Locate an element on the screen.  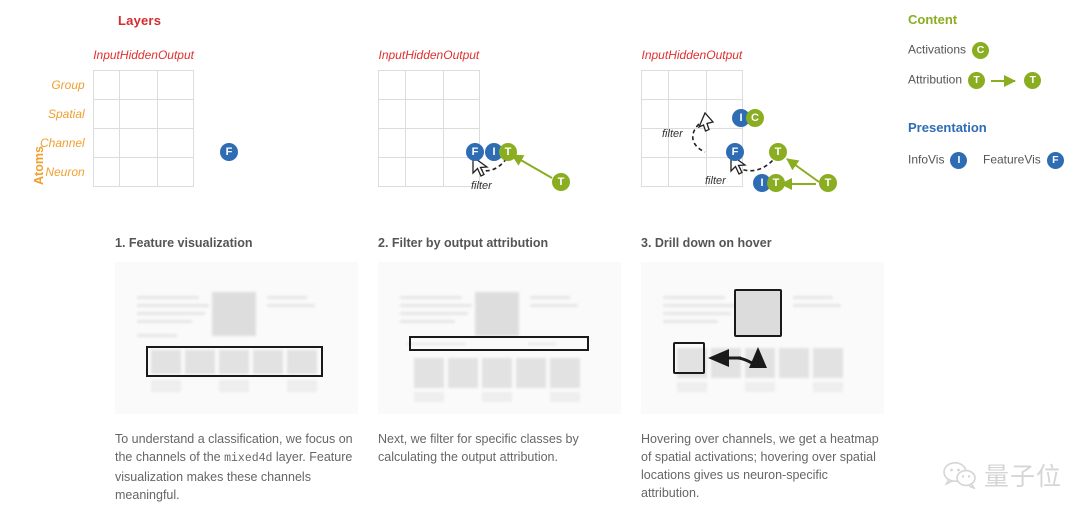
watermark-text: 量子位 is located at coordinates (1022, 476).